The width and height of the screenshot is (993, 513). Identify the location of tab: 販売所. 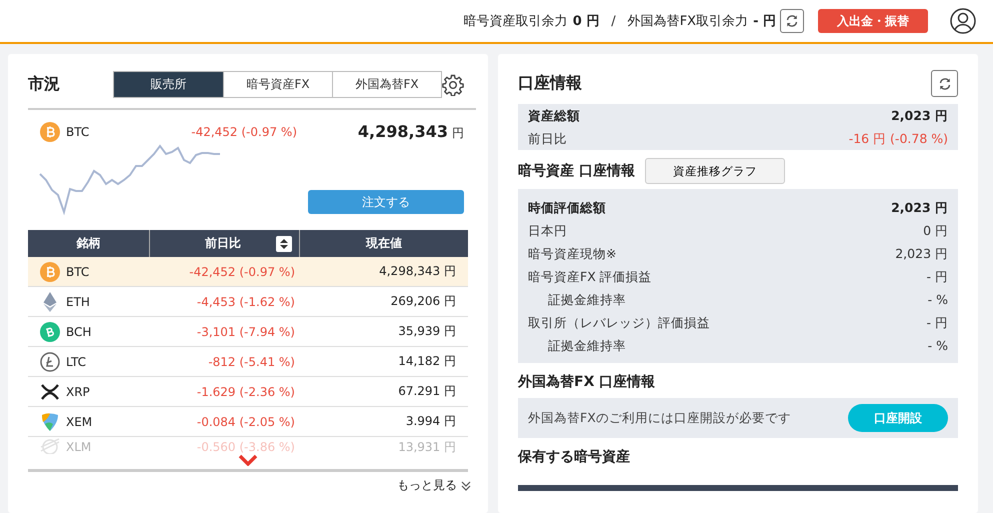
(168, 84).